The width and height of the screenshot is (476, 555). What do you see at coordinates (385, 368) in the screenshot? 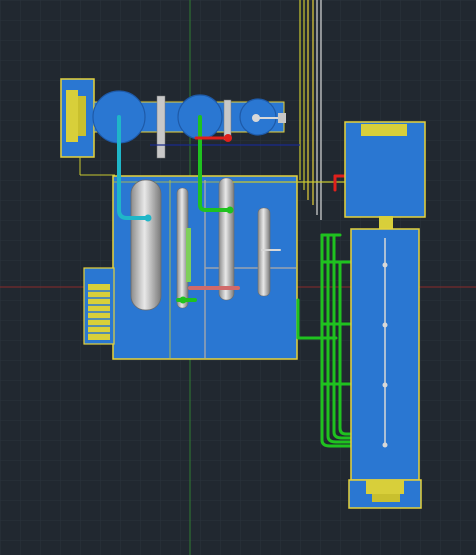
I see `storage-tank-lower` at bounding box center [385, 368].